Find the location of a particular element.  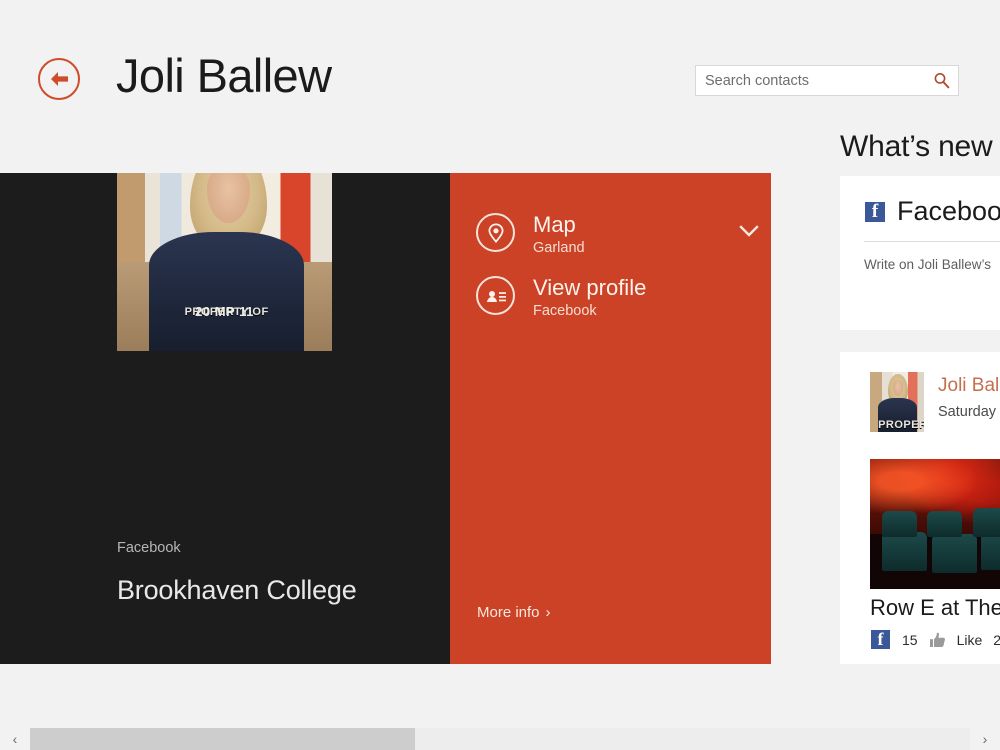

contact-photo: 20 MP 11 is located at coordinates (224, 262).